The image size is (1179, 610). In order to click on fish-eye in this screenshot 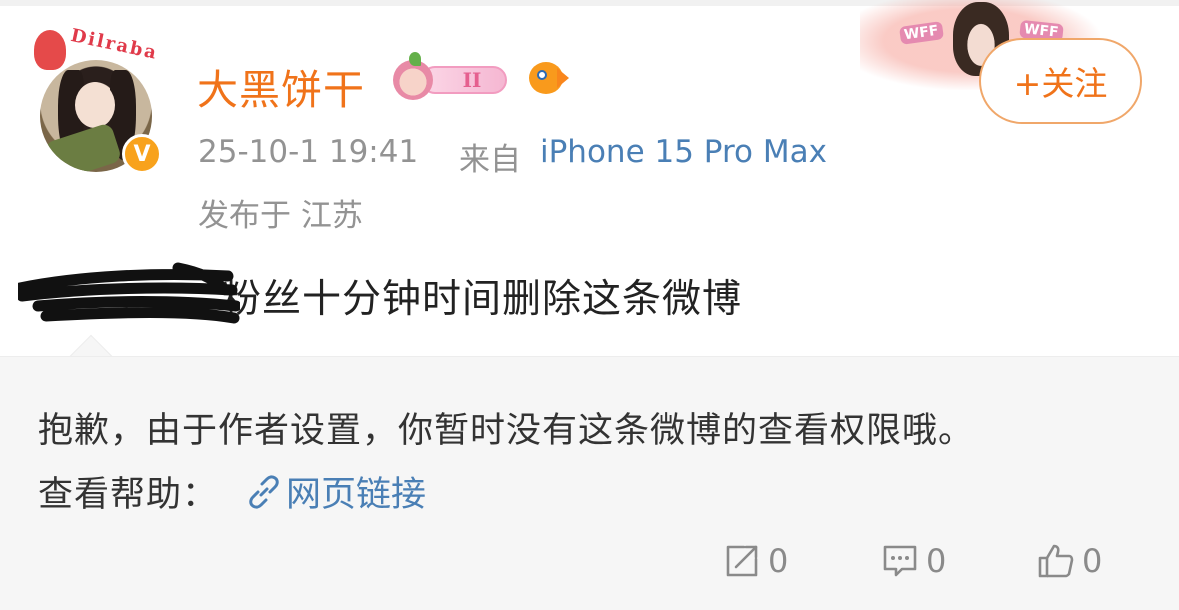, I will do `click(542, 75)`.